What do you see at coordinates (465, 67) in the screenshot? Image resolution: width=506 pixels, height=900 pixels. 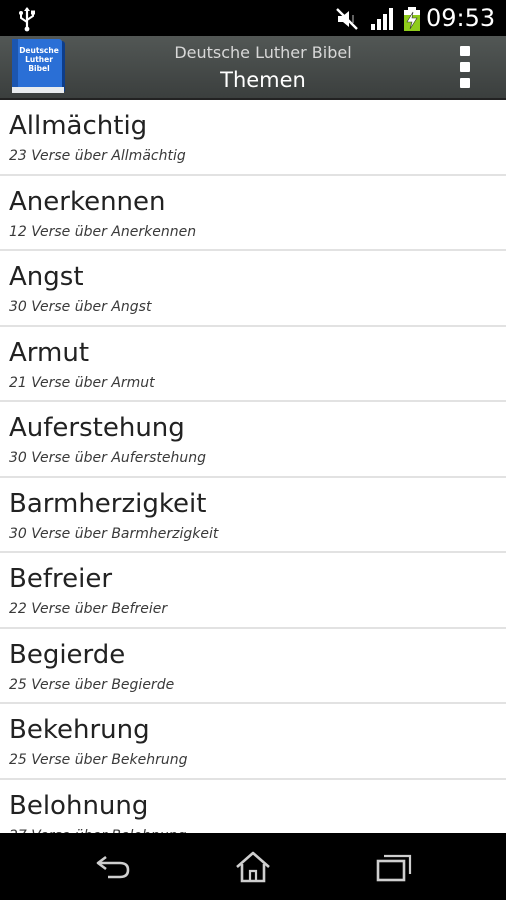 I see `overflow-menu-icon` at bounding box center [465, 67].